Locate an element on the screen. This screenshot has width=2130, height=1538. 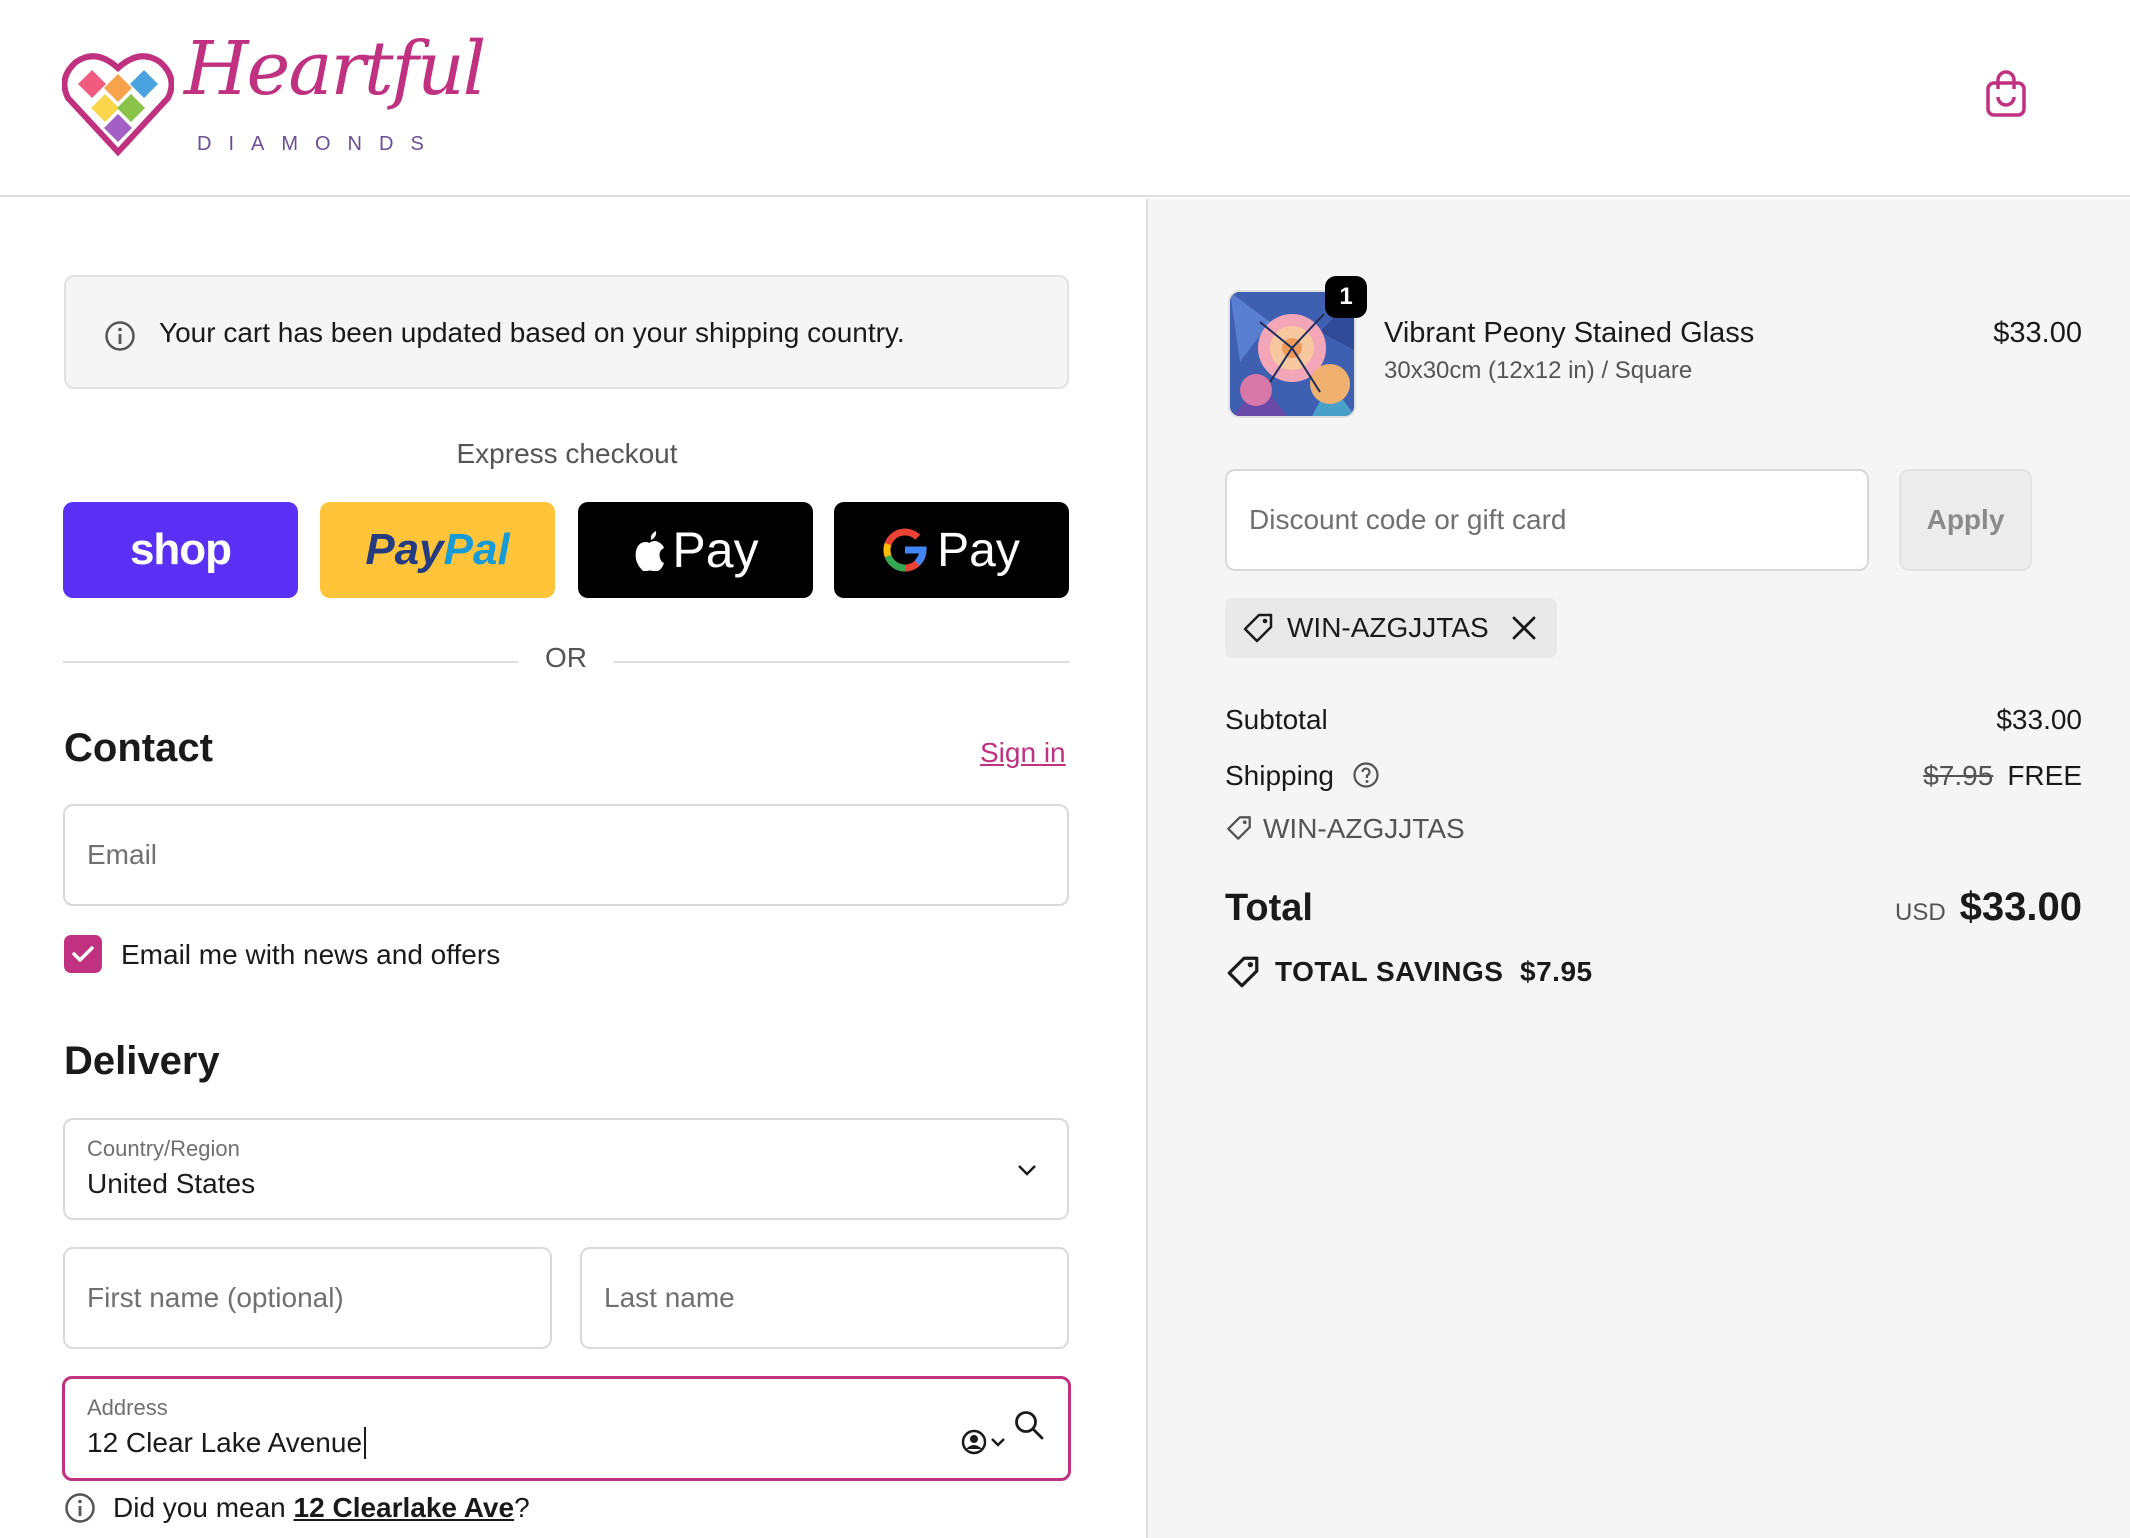
checkmark-icon is located at coordinates (83, 954).